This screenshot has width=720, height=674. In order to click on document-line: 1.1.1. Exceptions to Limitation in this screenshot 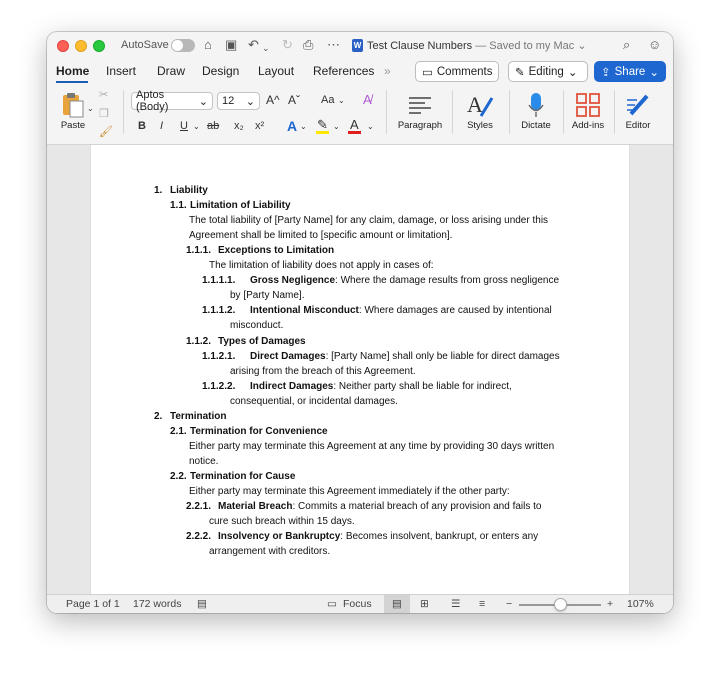, I will do `click(260, 251)`.